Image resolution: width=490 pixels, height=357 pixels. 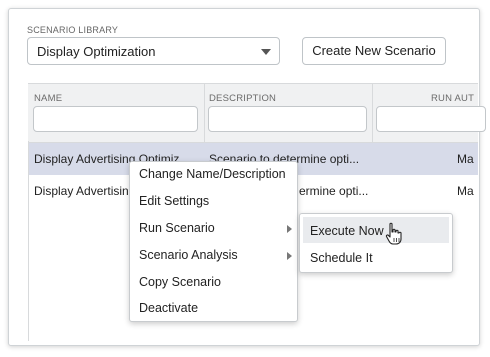 What do you see at coordinates (212, 174) in the screenshot?
I see `menu-item-change-name-description: Change Name/Description` at bounding box center [212, 174].